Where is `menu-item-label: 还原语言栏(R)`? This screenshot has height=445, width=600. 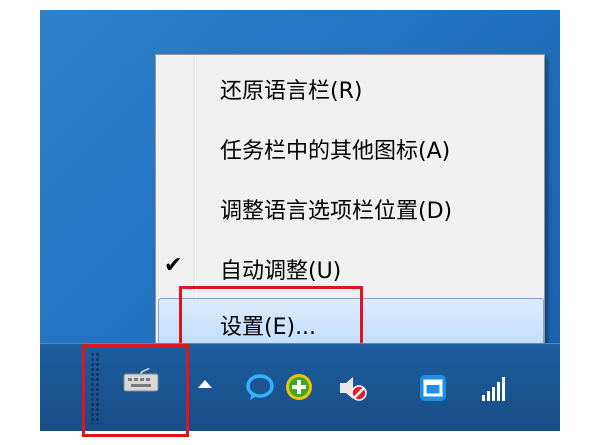 menu-item-label: 还原语言栏(R) is located at coordinates (291, 91).